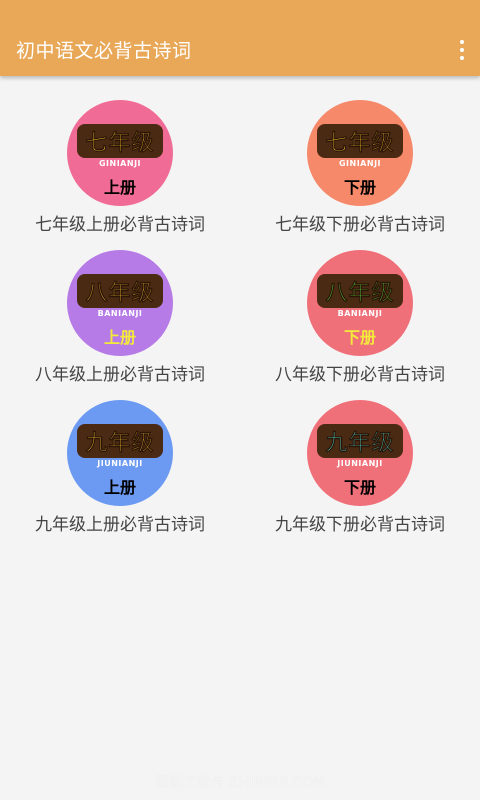  What do you see at coordinates (360, 375) in the screenshot?
I see `grade-caption: 八年级下册必背古诗词` at bounding box center [360, 375].